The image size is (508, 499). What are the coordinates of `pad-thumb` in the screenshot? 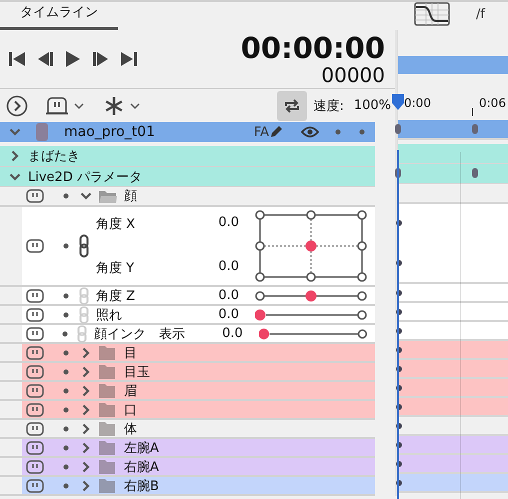 It's located at (311, 246).